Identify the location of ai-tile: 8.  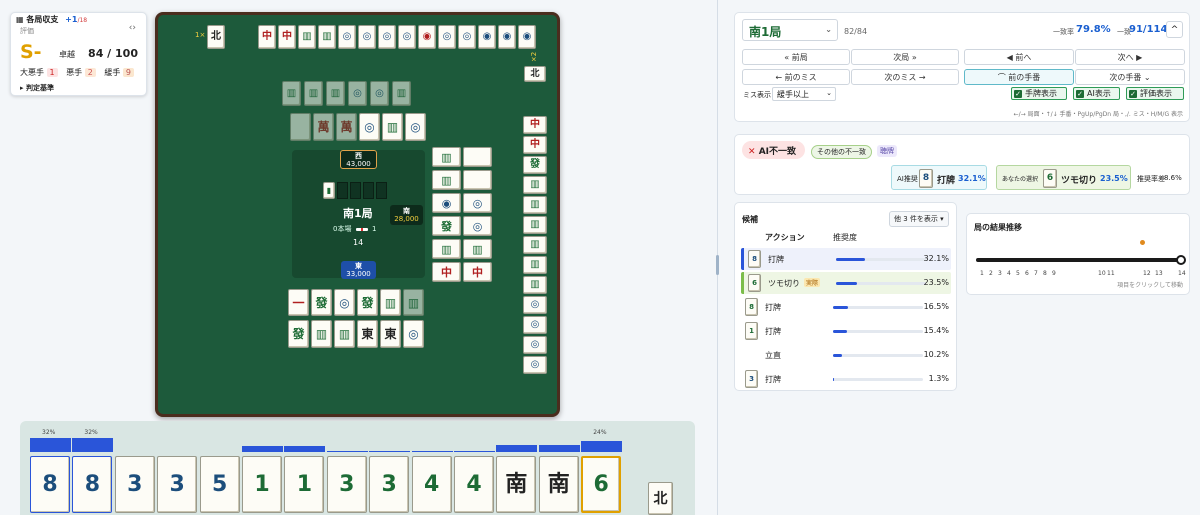
(926, 178).